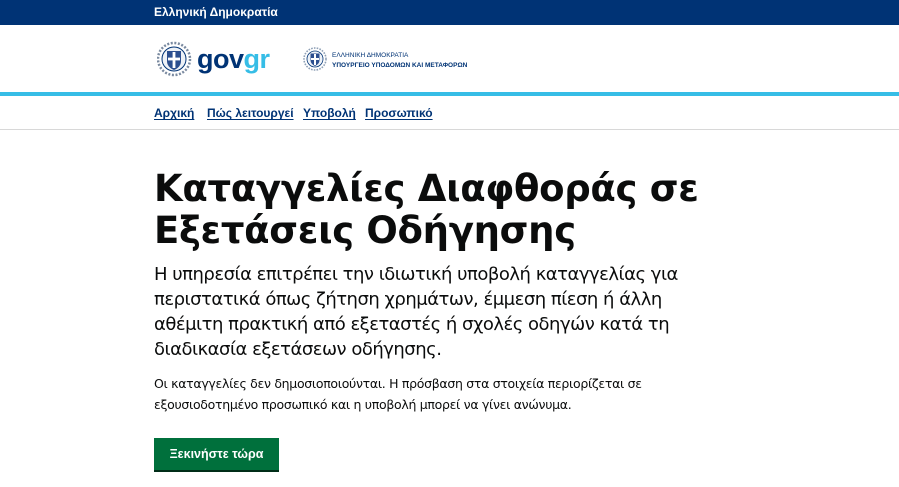 This screenshot has width=899, height=487. What do you see at coordinates (370, 55) in the screenshot?
I see `ministry-line-1: ΕΛΛΗΝΙΚΗ ΔΗΜΟΚΡΑΤΙΑ` at bounding box center [370, 55].